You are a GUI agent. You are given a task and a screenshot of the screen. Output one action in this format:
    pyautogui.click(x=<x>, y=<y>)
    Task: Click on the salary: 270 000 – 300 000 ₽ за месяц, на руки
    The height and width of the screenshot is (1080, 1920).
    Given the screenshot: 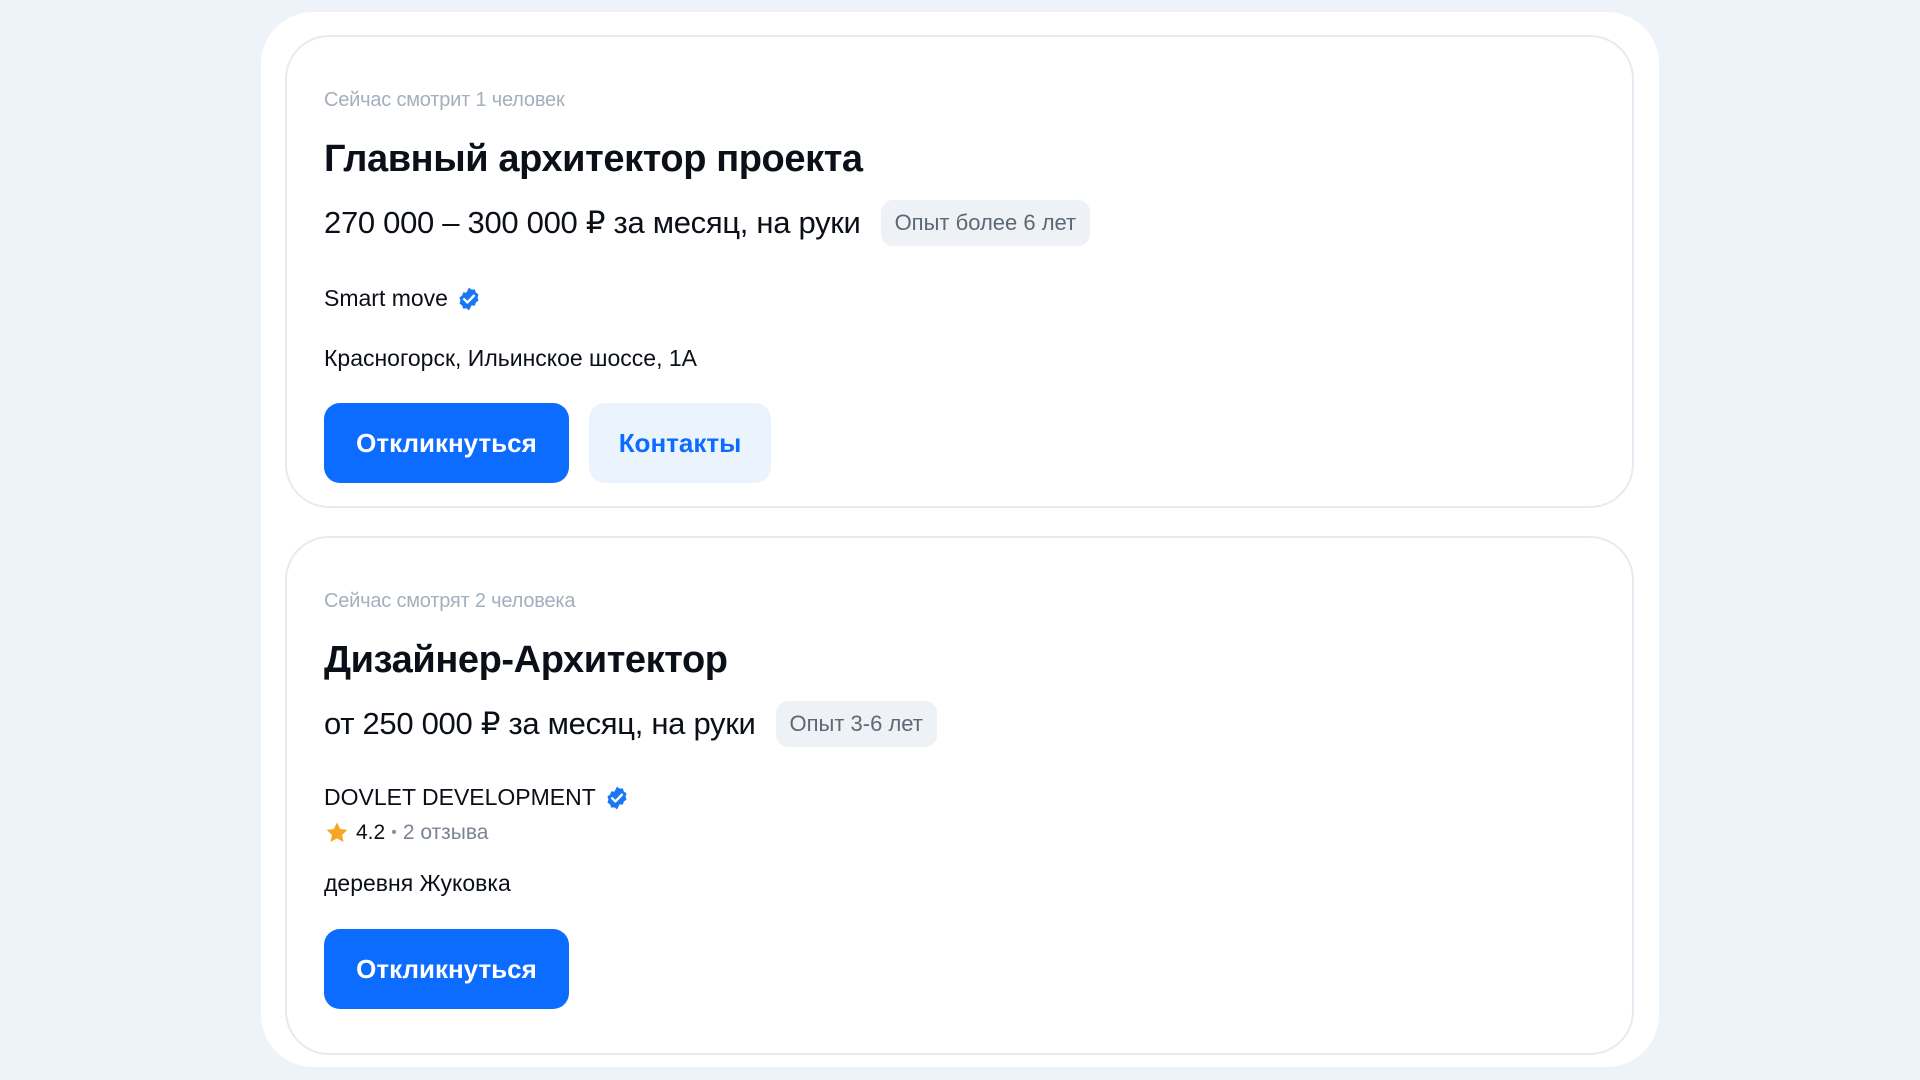 What is the action you would take?
    pyautogui.click(x=592, y=222)
    